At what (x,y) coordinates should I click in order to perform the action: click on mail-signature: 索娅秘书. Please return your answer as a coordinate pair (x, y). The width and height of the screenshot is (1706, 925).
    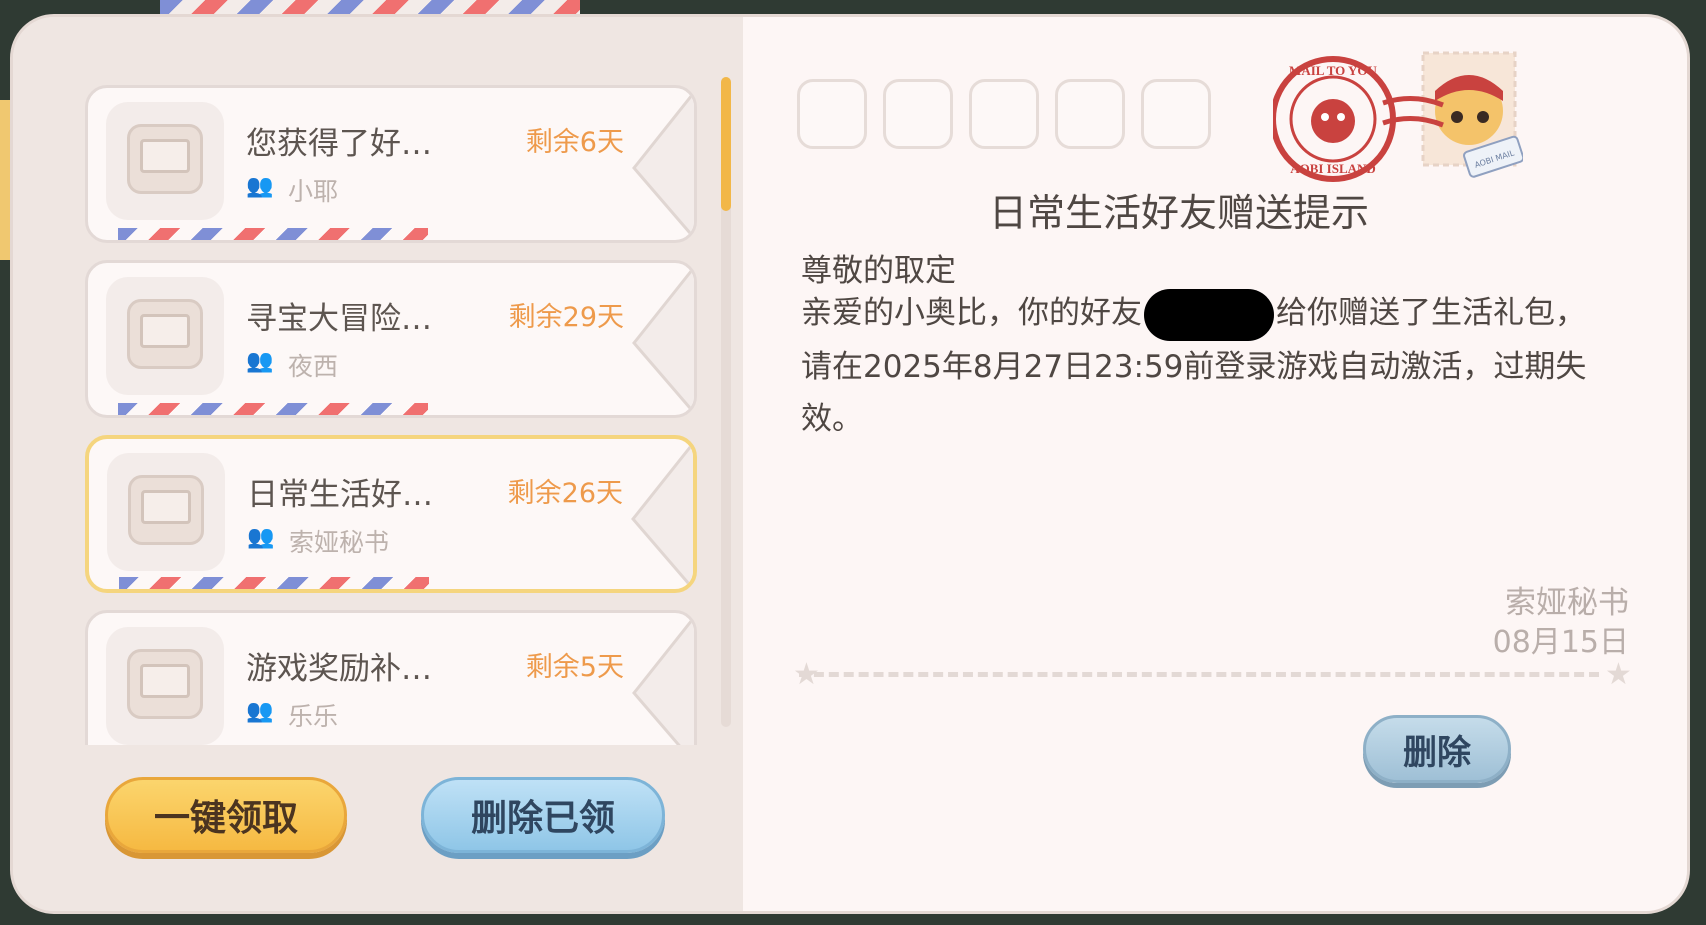
    Looking at the image, I should click on (1567, 603).